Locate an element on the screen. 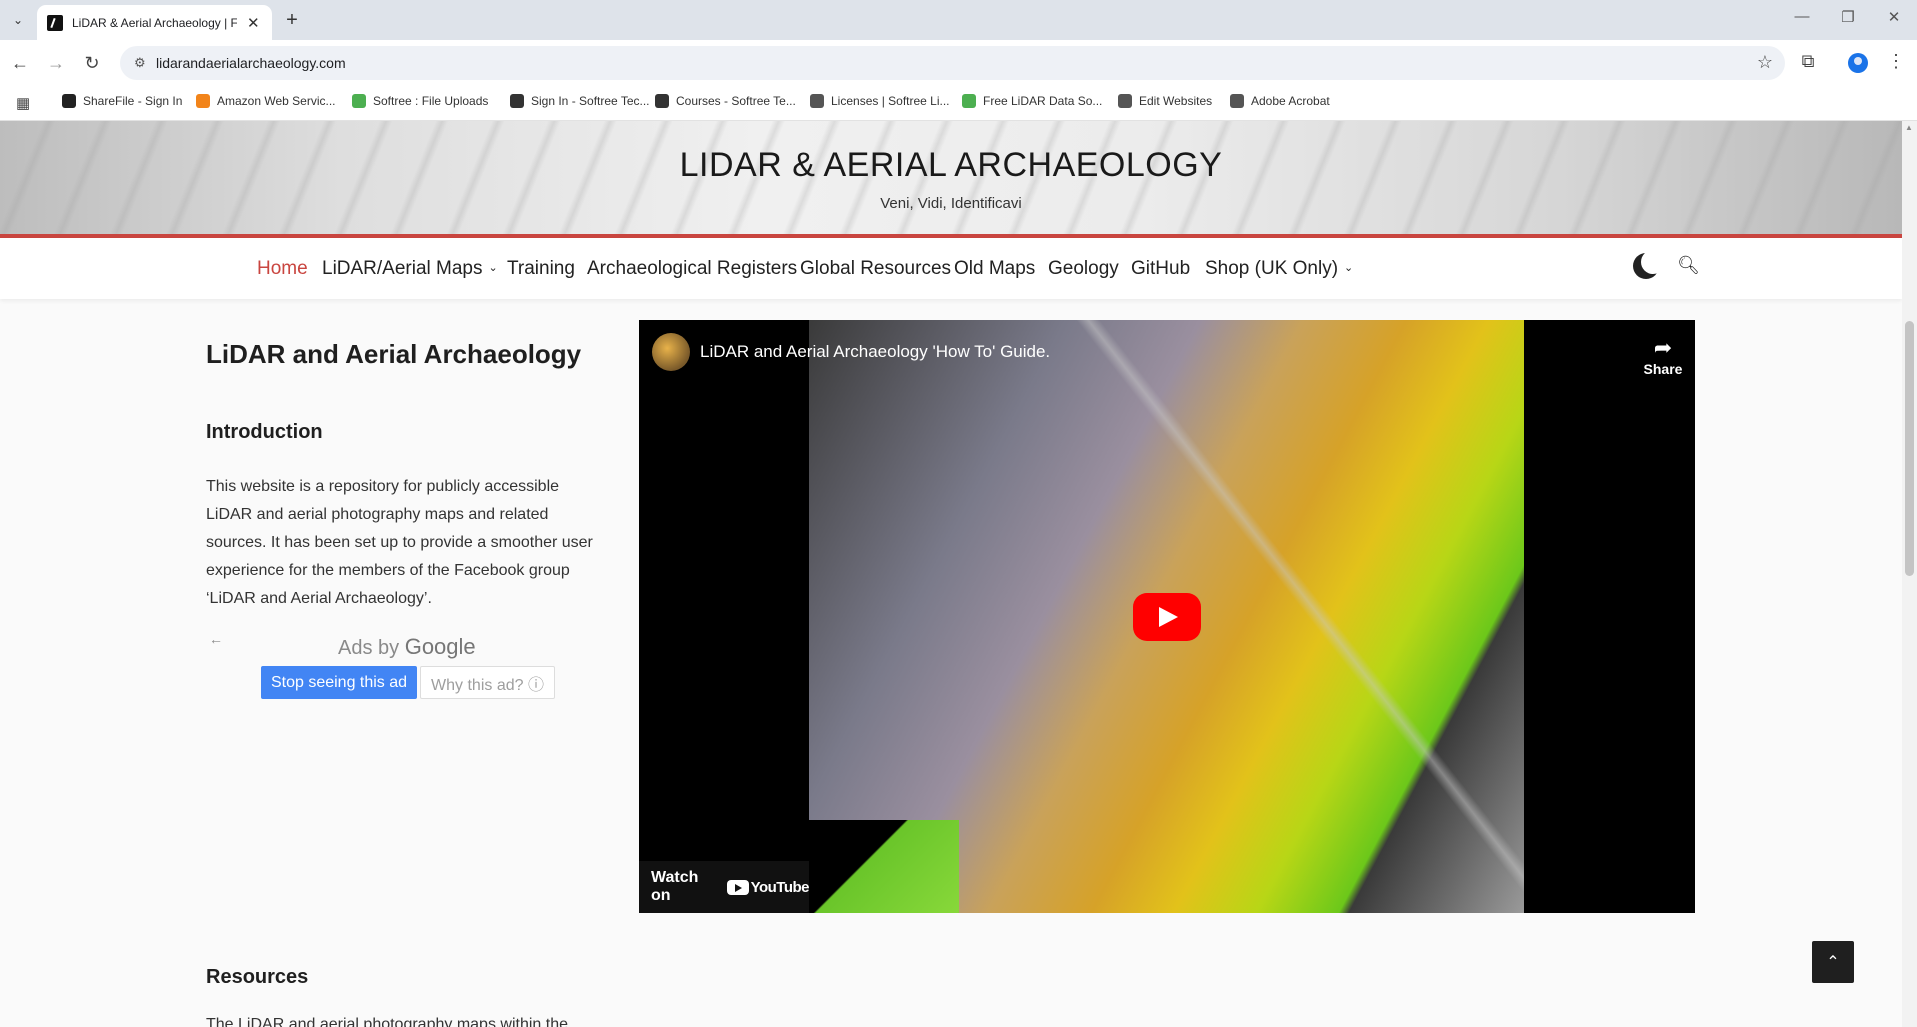 The image size is (1917, 1027). tab-title: LiDAR & Aerial Archaeology | Fr is located at coordinates (154, 22).